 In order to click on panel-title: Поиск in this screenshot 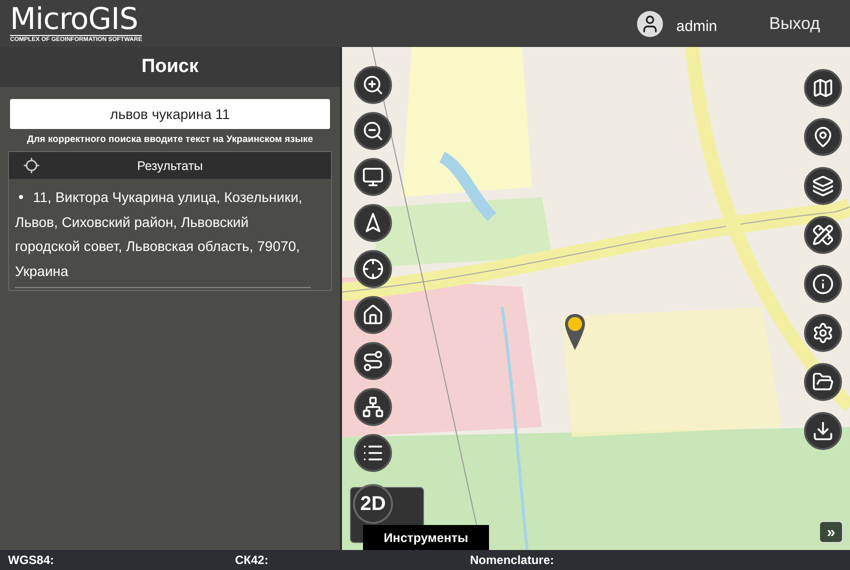, I will do `click(170, 67)`.